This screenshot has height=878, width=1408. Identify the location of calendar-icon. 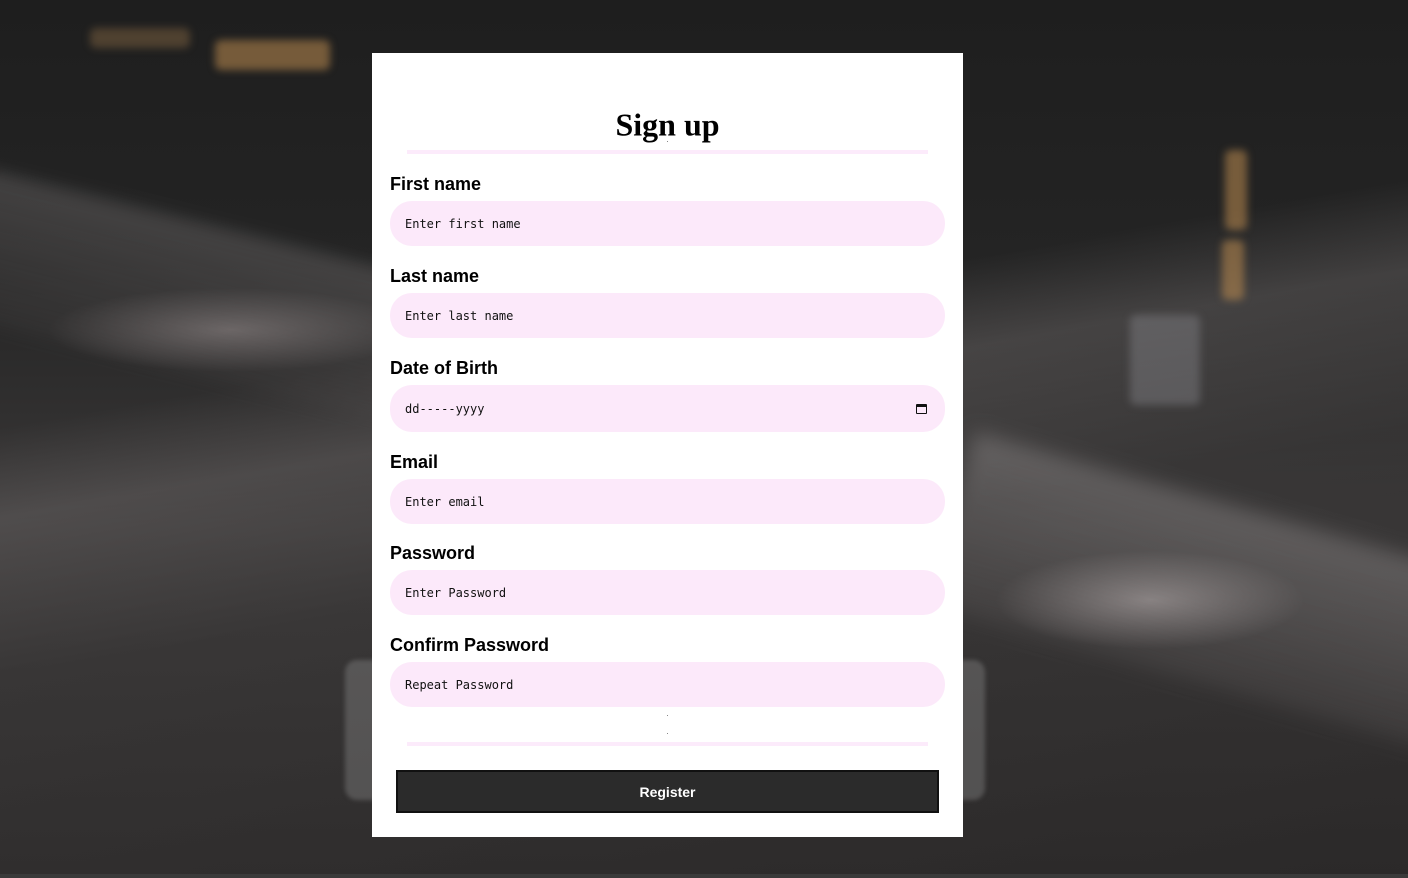
(921, 408).